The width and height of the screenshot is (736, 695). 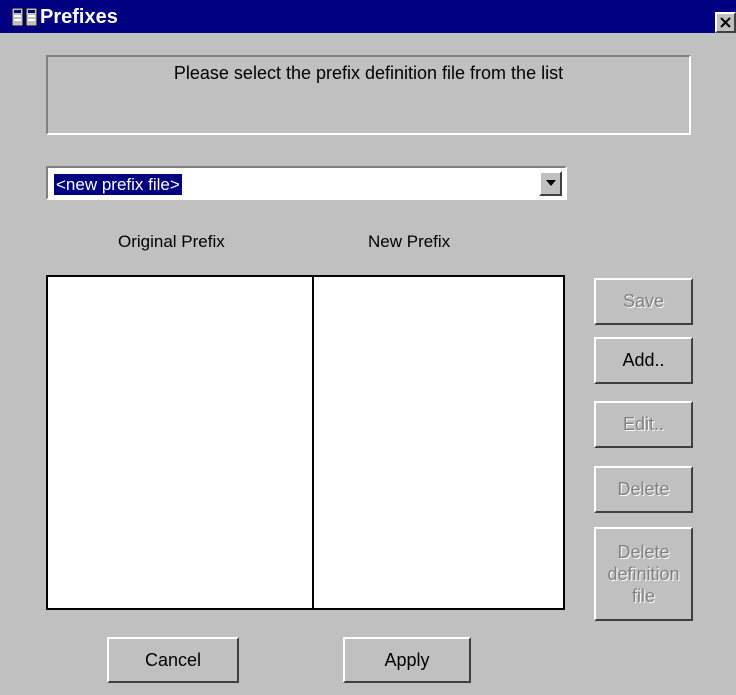 I want to click on apply-button: Apply, so click(x=407, y=660).